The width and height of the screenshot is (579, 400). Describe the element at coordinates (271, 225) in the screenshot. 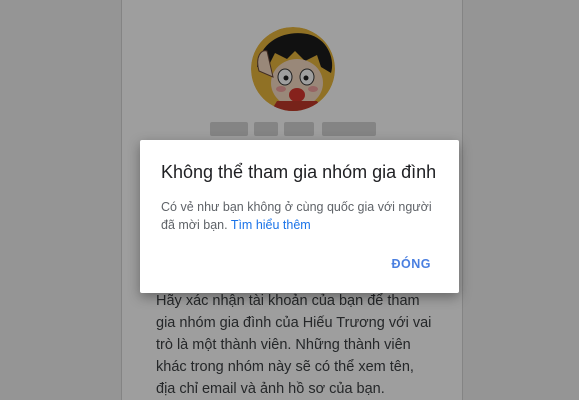

I see `learn-more-link: Tìm hiểu thêm` at that location.